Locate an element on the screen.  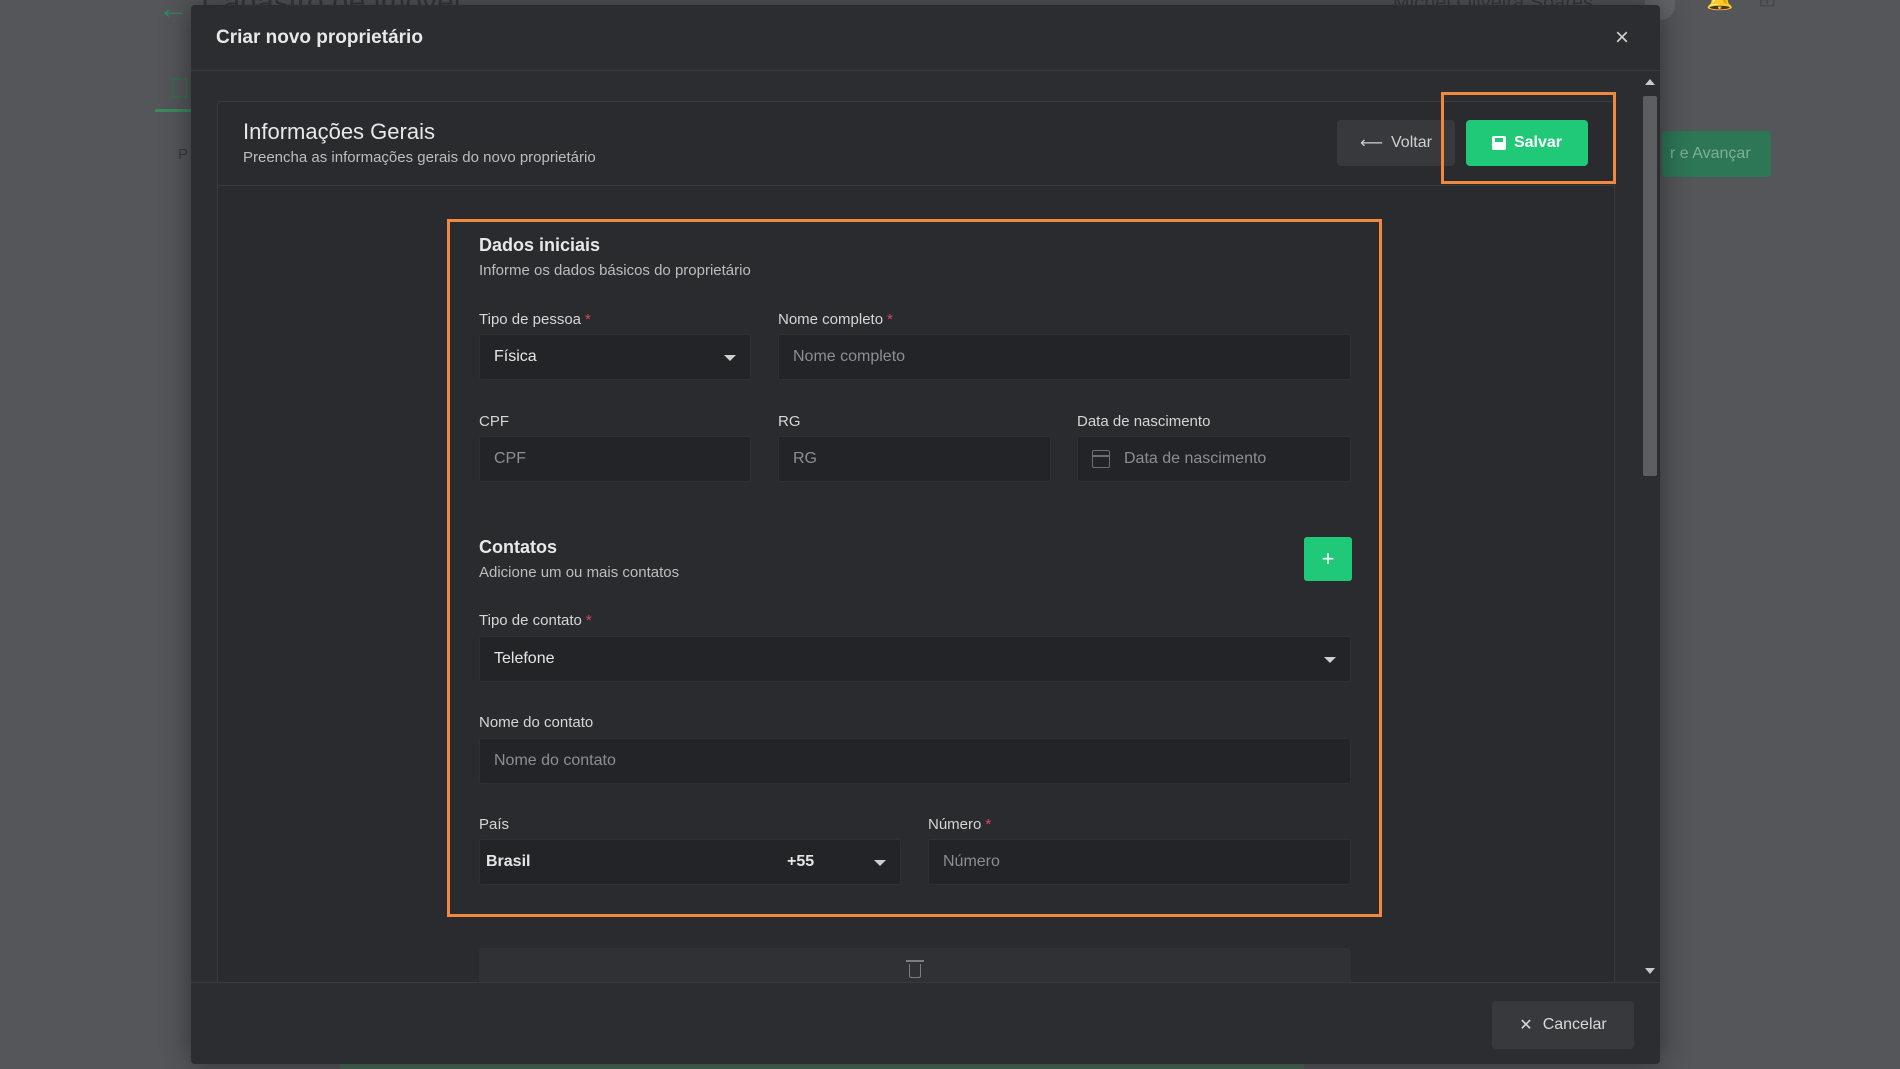
active-tab-indicator is located at coordinates (175, 110).